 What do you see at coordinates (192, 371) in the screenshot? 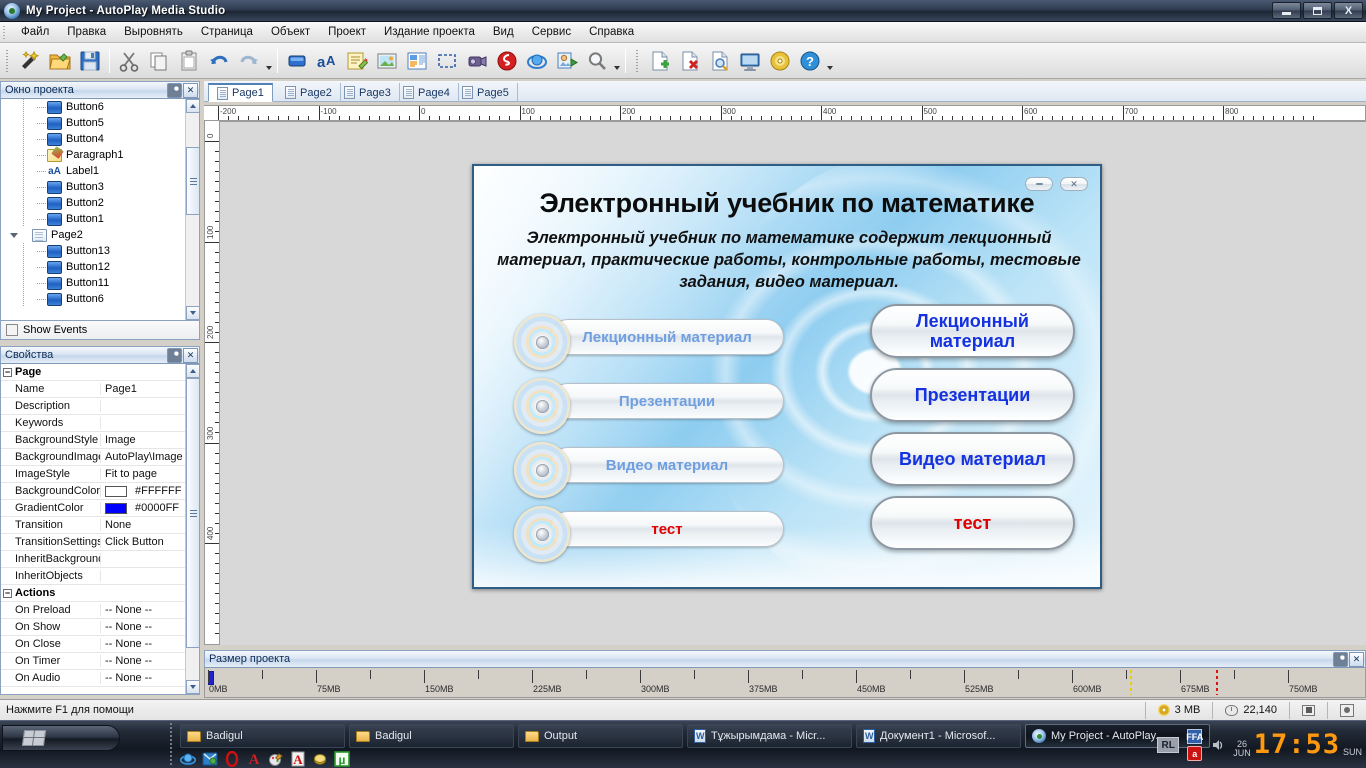
I see `props-scroll-up-icon` at bounding box center [192, 371].